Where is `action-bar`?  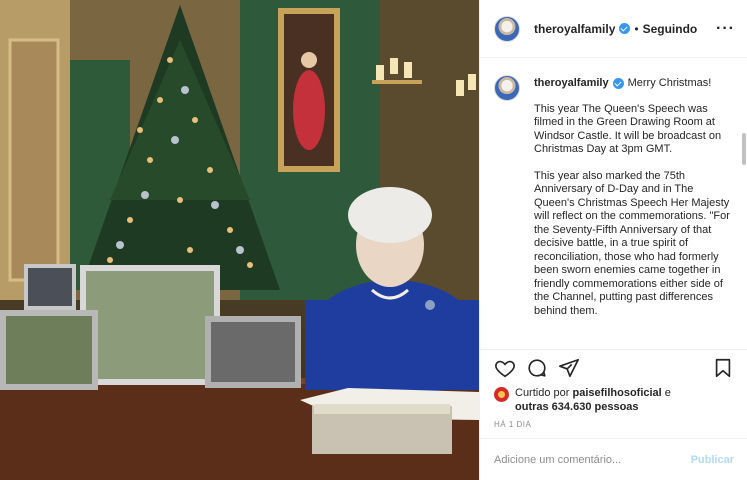 action-bar is located at coordinates (613, 368).